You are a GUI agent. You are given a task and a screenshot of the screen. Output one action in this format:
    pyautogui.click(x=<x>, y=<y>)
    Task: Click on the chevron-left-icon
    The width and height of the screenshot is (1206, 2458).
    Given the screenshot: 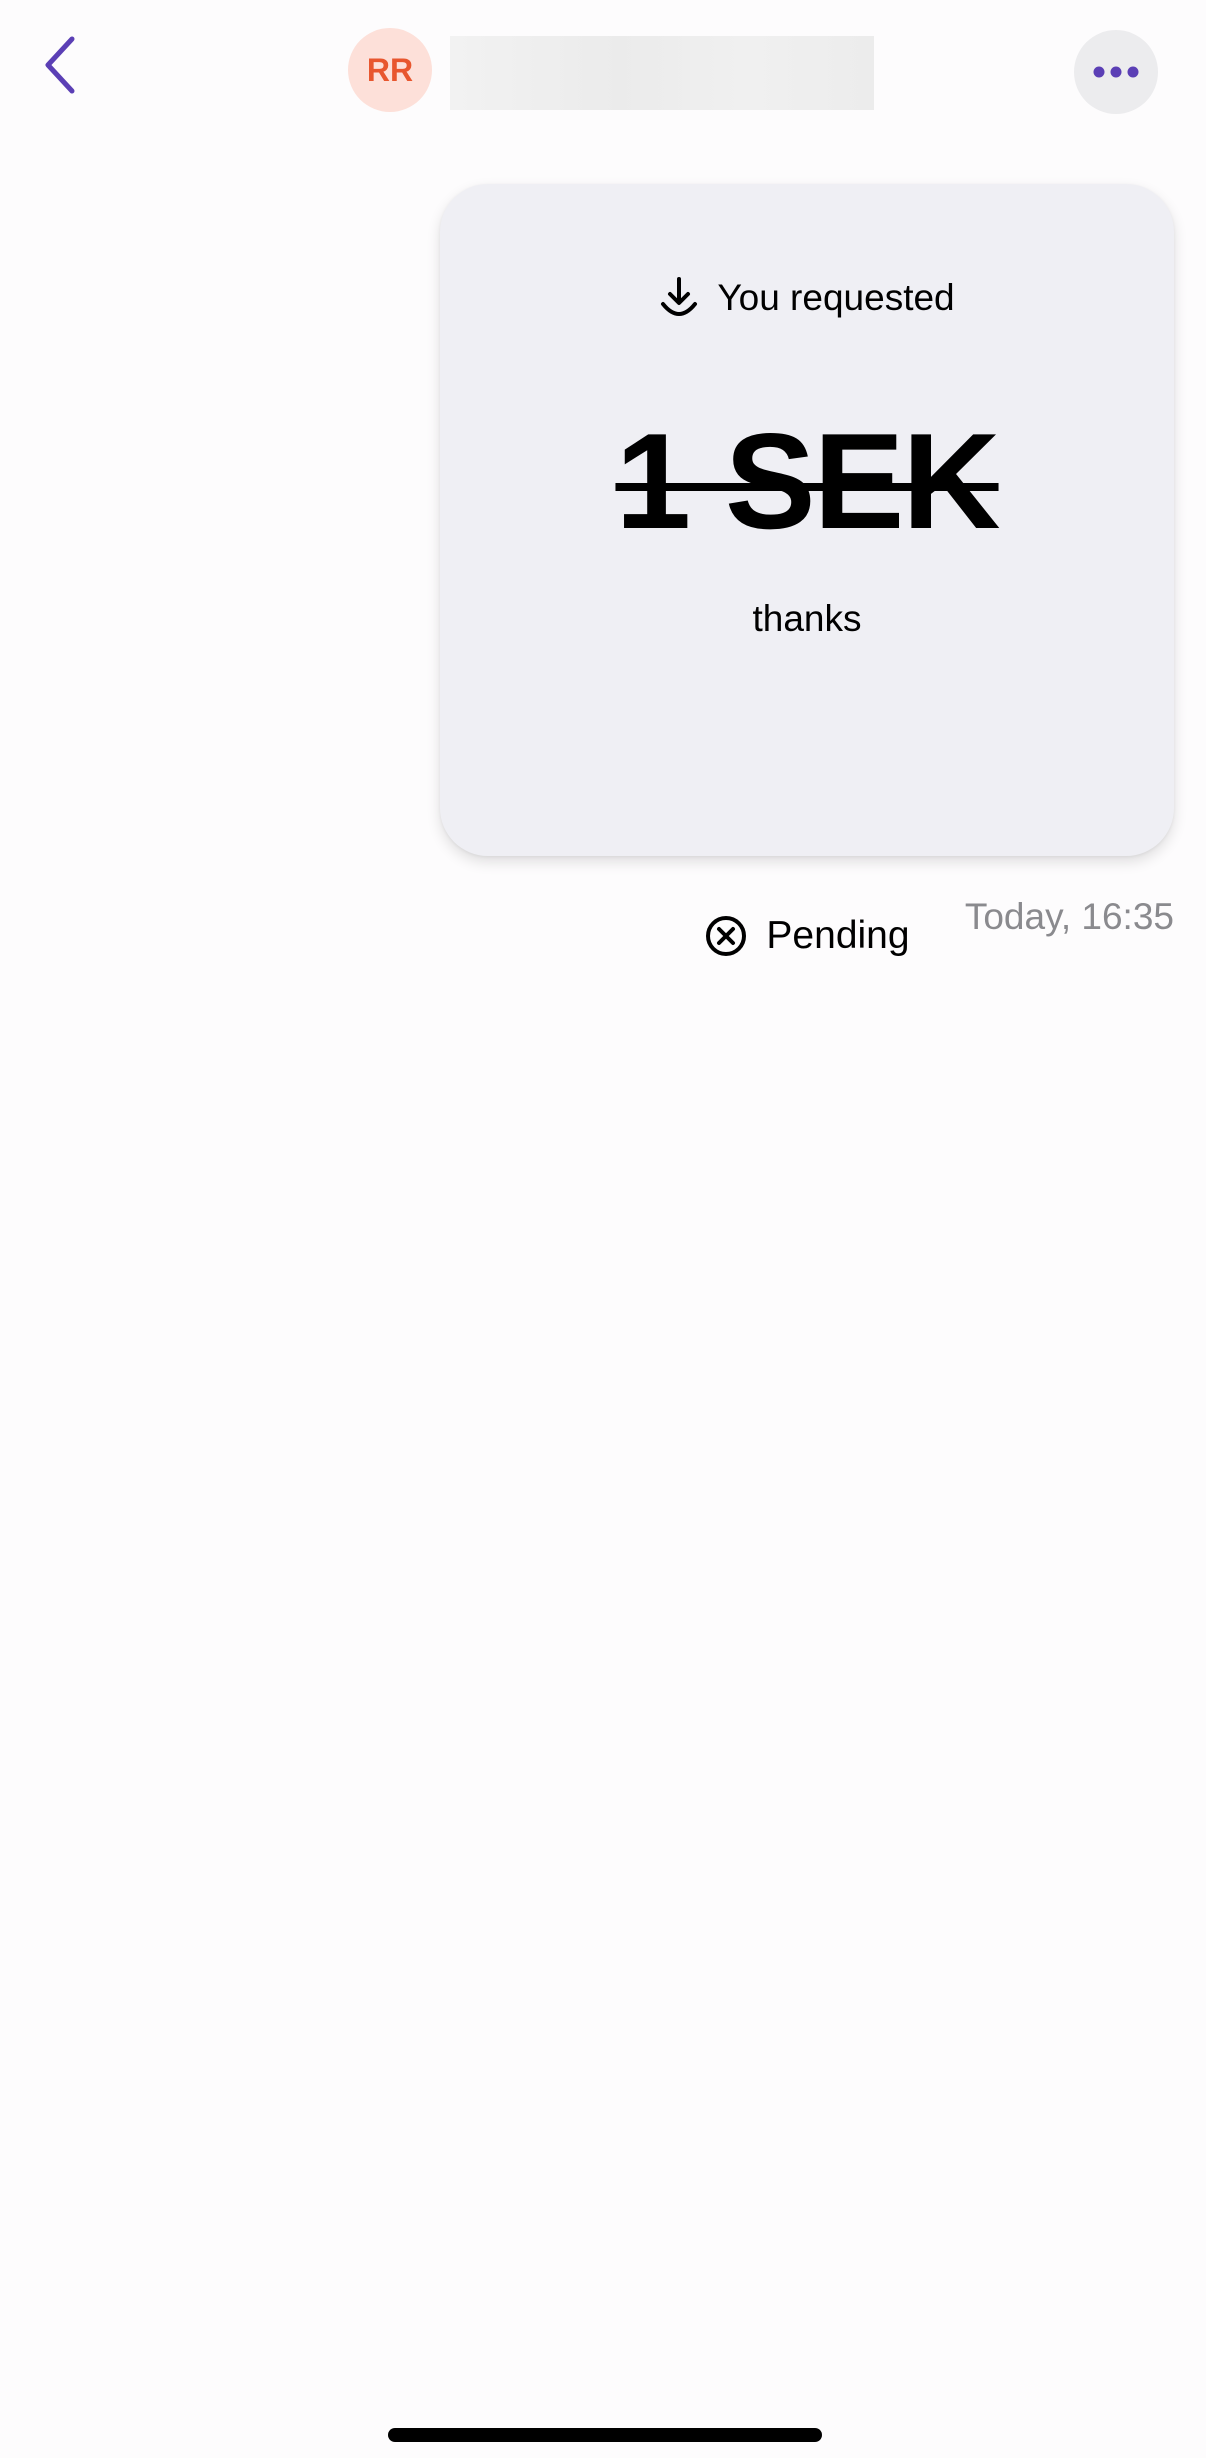 What is the action you would take?
    pyautogui.click(x=60, y=65)
    